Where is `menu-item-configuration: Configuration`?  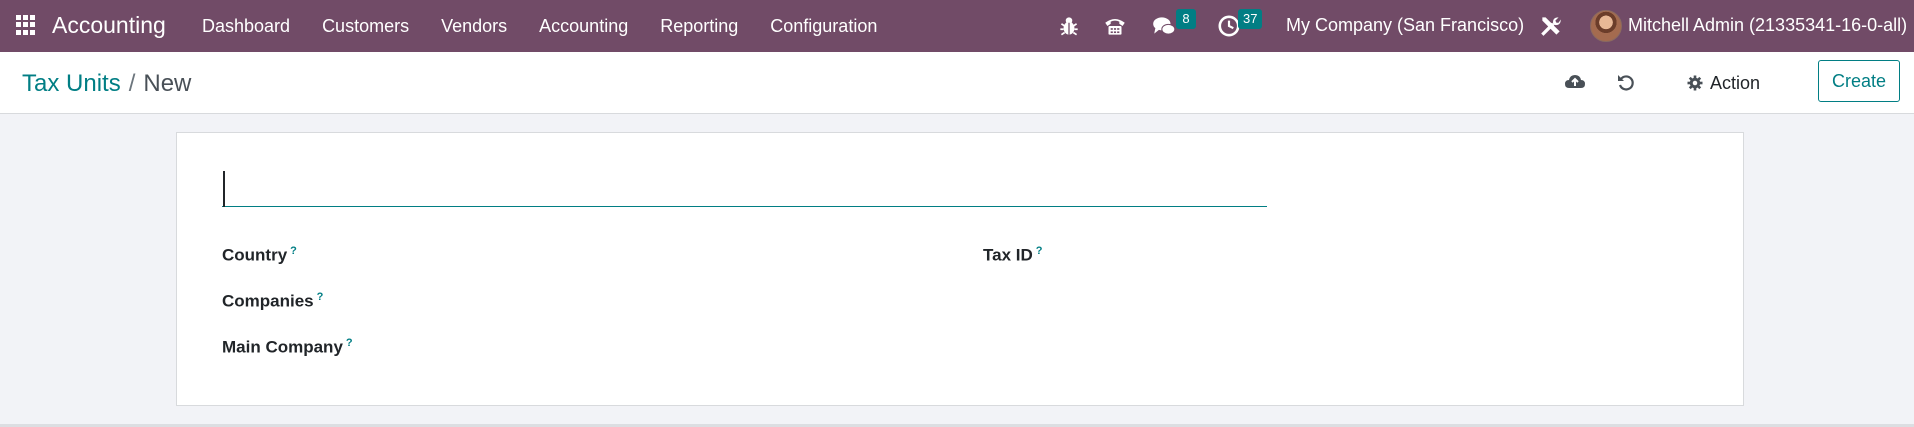
menu-item-configuration: Configuration is located at coordinates (823, 26).